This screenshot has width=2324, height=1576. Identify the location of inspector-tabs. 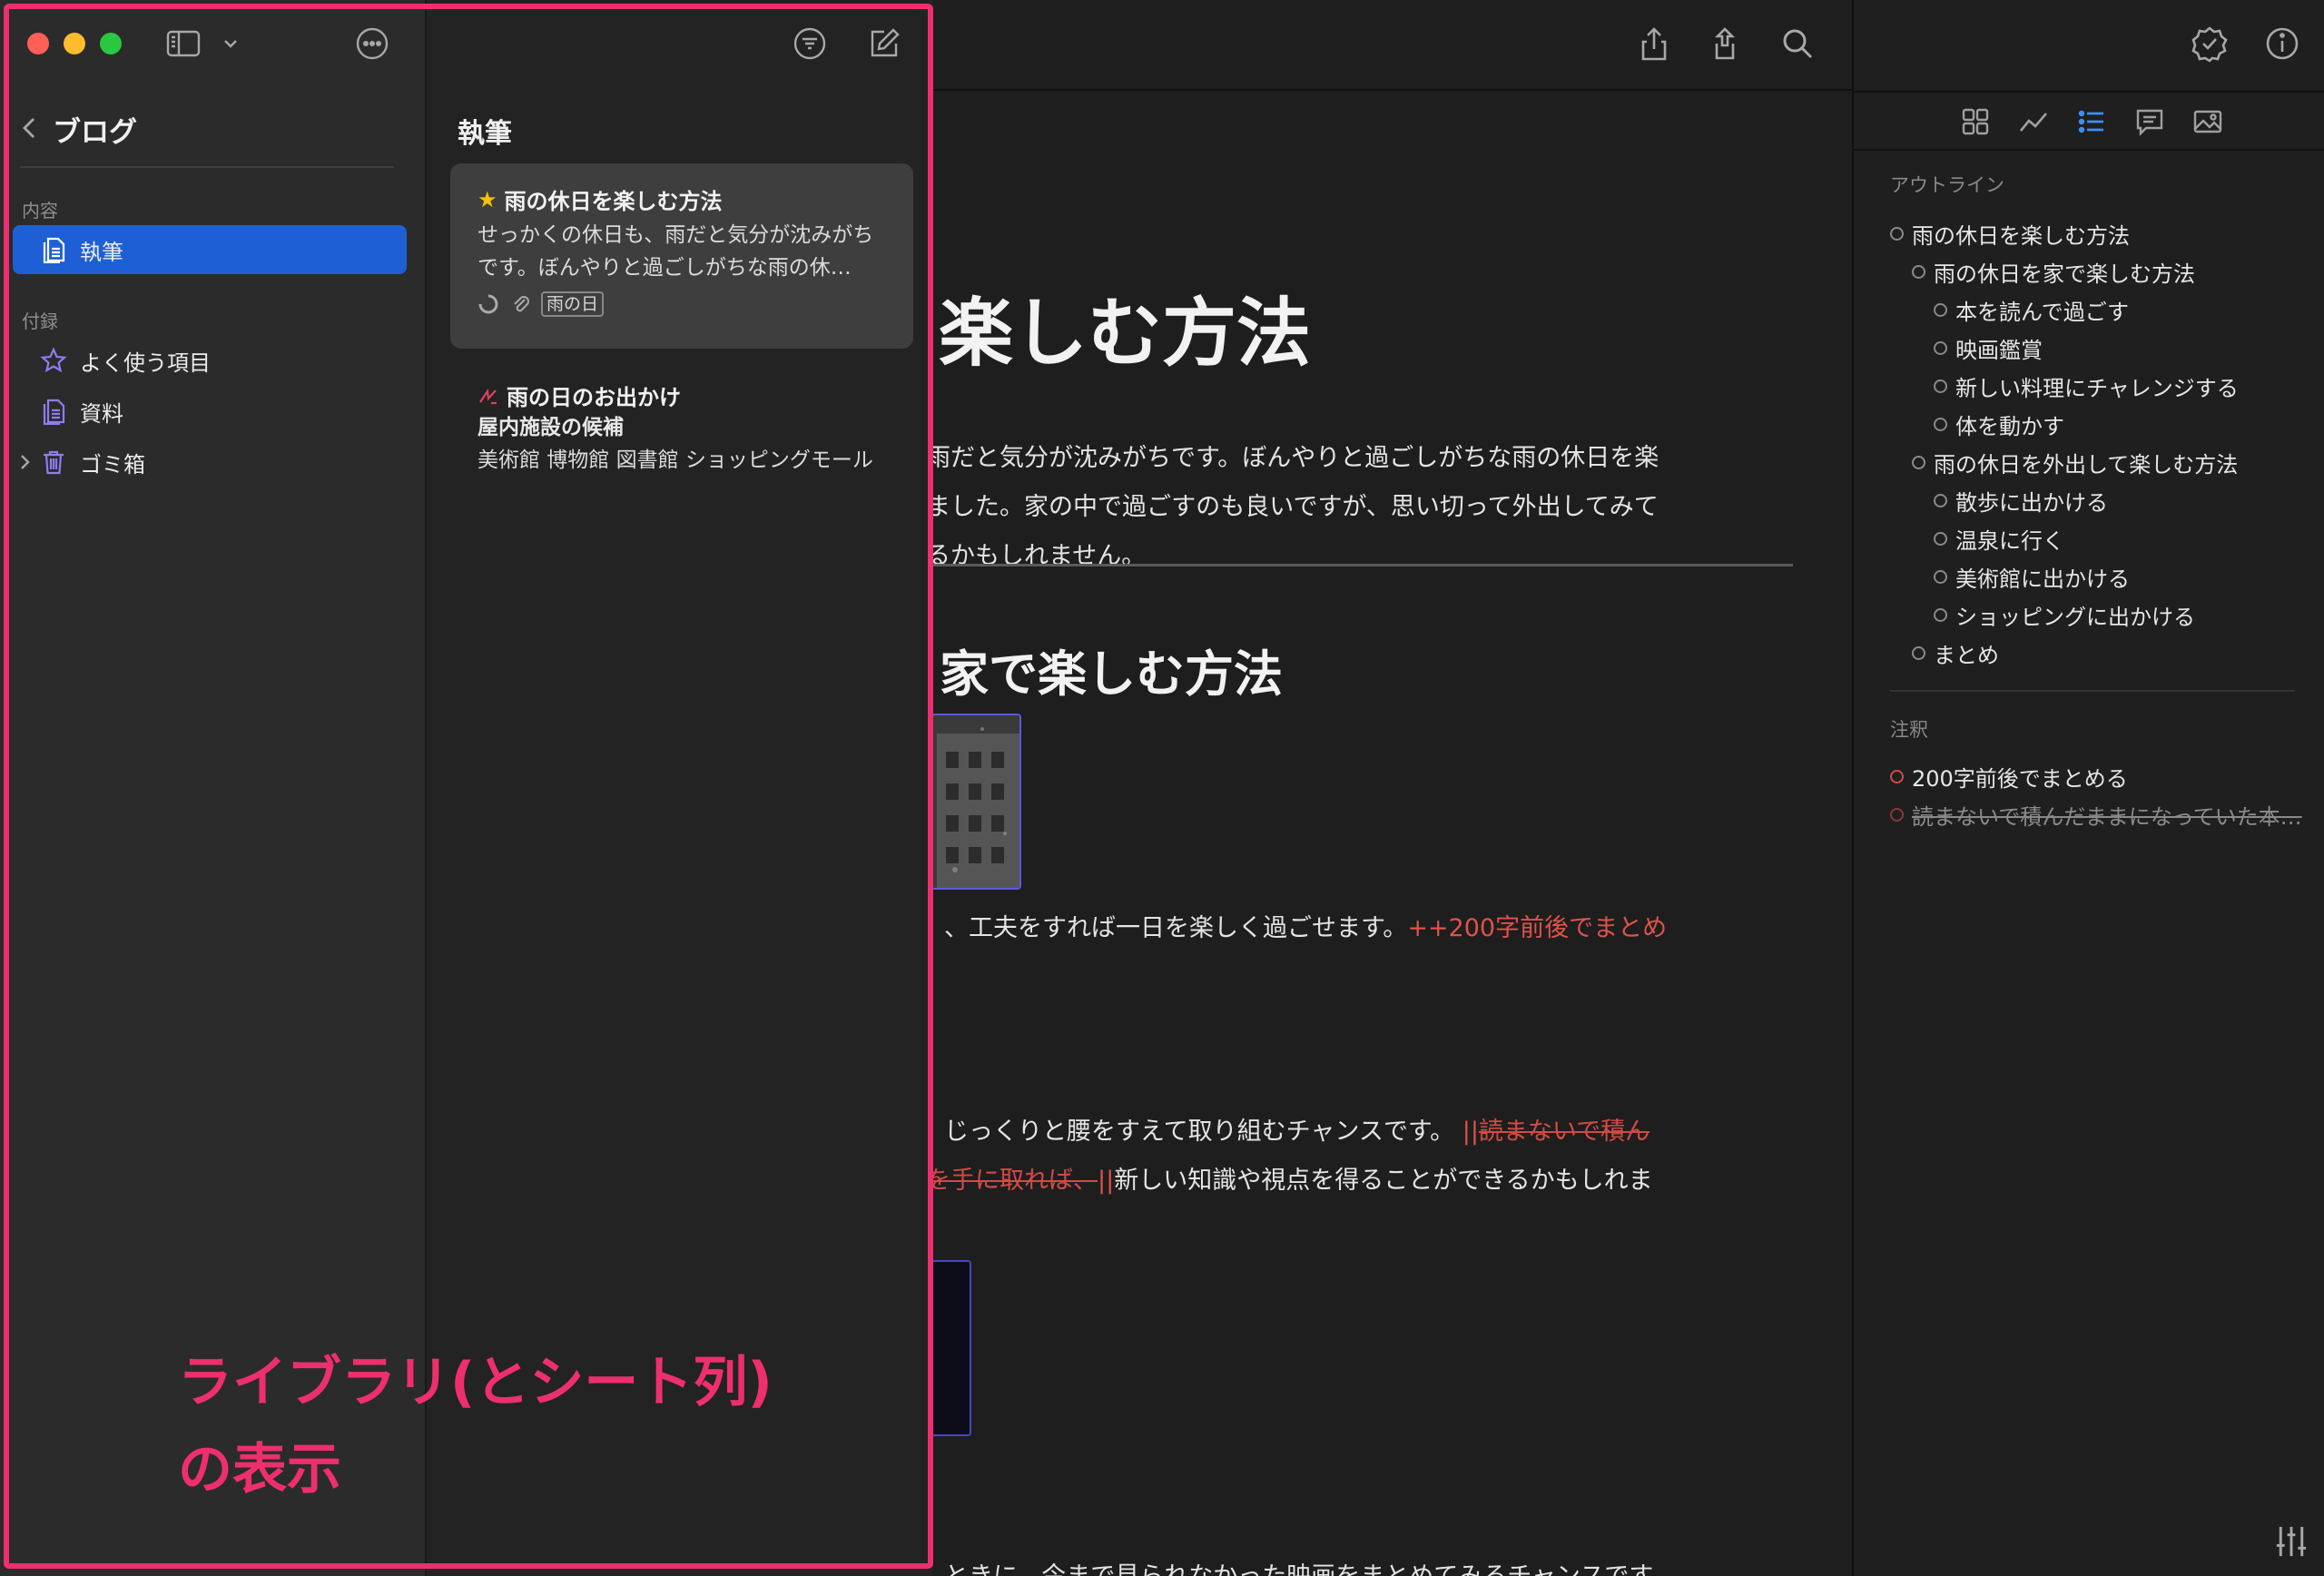
(2089, 121).